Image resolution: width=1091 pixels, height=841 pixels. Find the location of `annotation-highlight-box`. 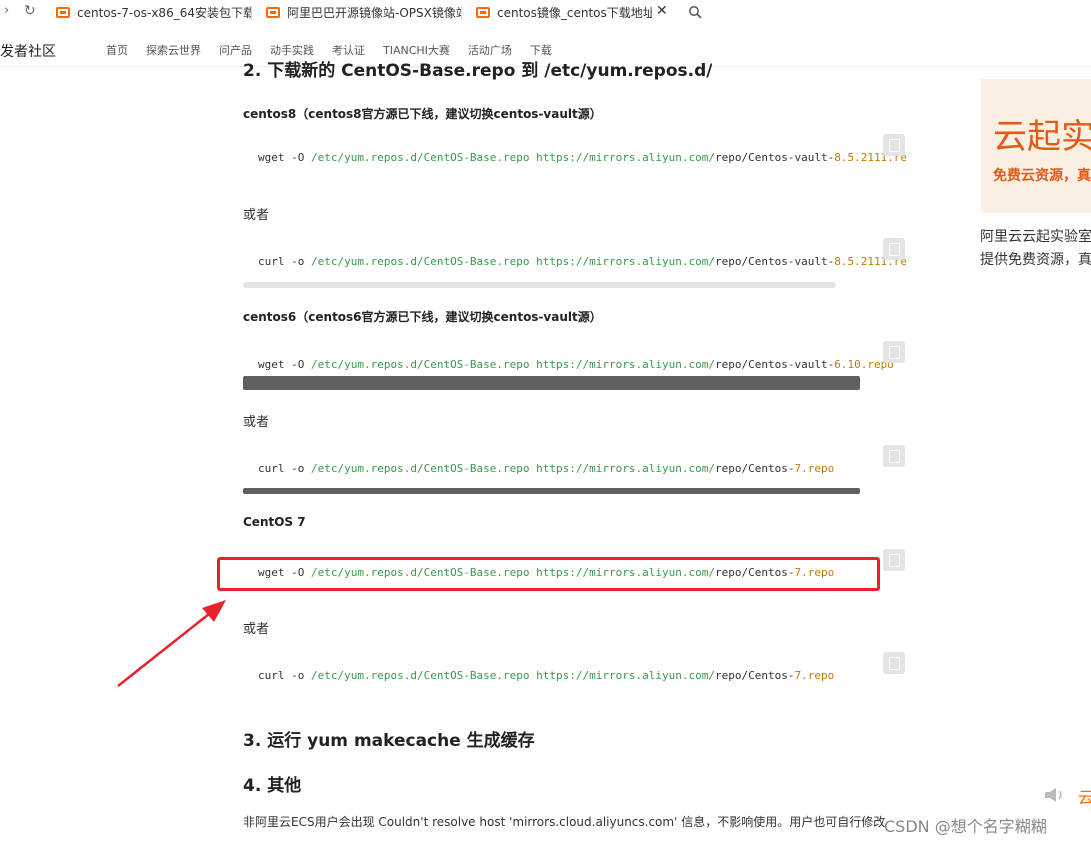

annotation-highlight-box is located at coordinates (548, 574).